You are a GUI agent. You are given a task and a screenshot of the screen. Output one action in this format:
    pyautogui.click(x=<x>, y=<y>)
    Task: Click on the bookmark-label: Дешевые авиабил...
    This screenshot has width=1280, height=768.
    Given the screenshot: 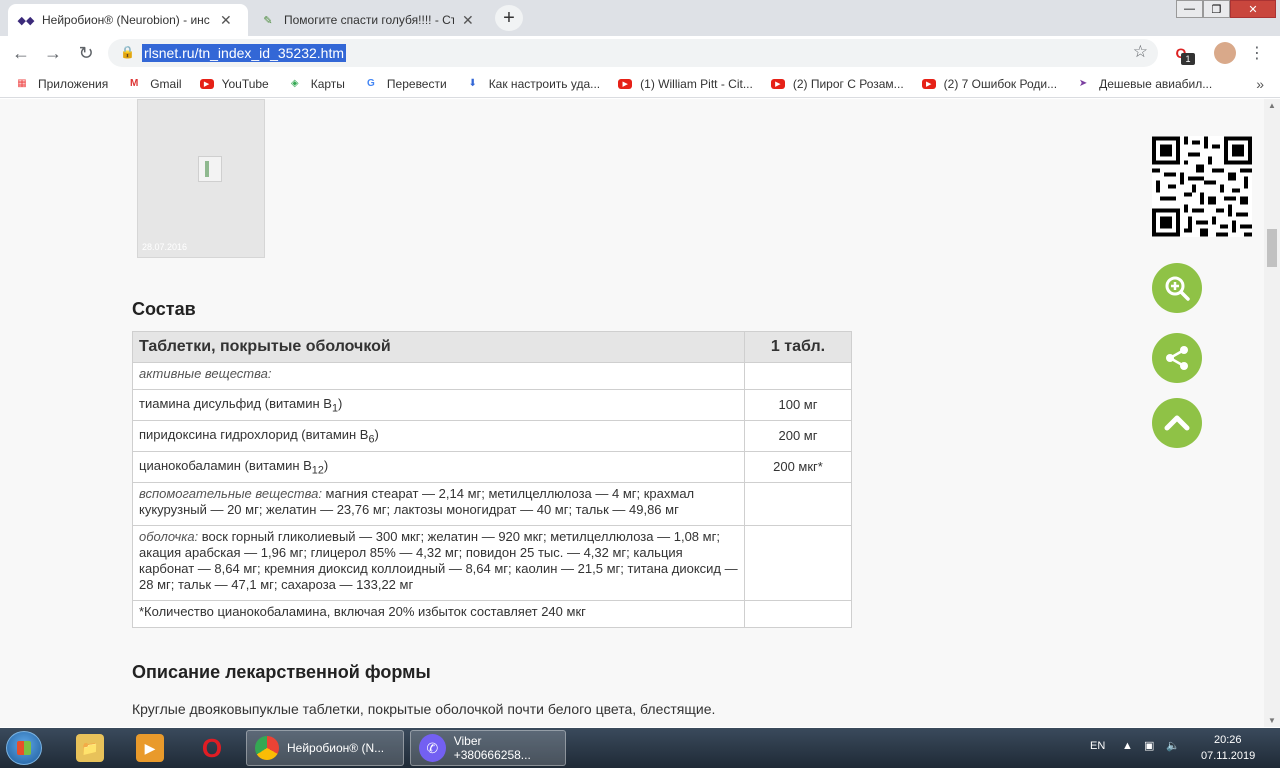 What is the action you would take?
    pyautogui.click(x=1156, y=83)
    